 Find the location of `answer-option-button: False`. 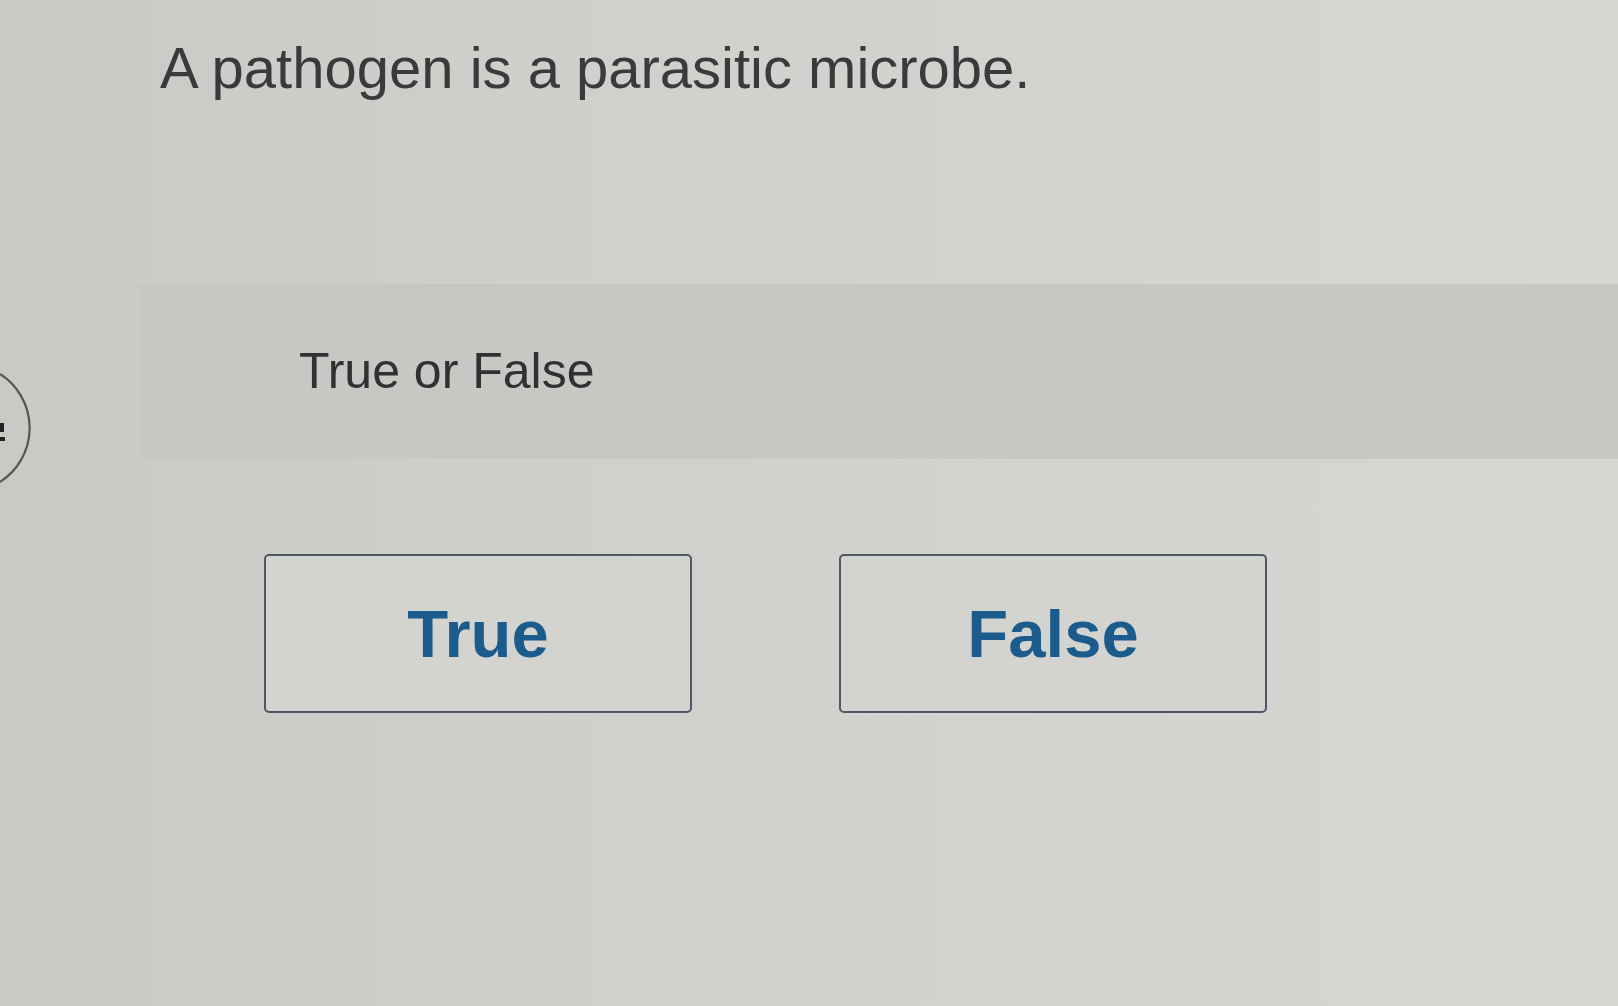

answer-option-button: False is located at coordinates (1053, 633).